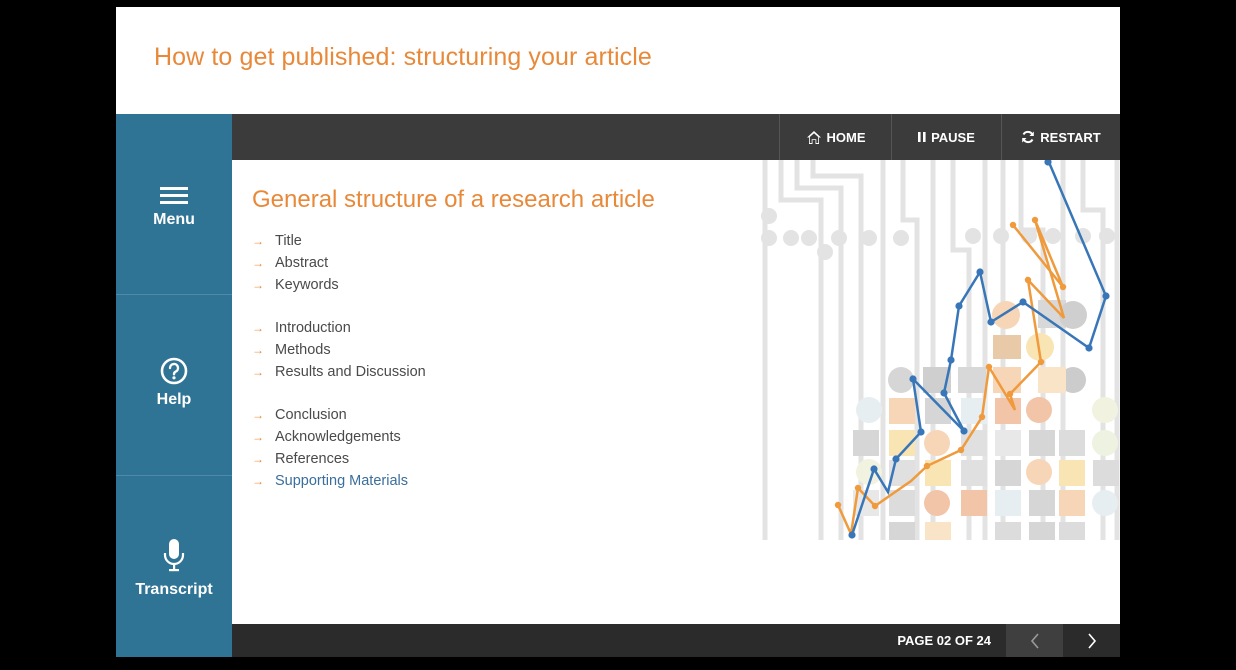  I want to click on page-indicator: PAGE 02 OF 24, so click(944, 640).